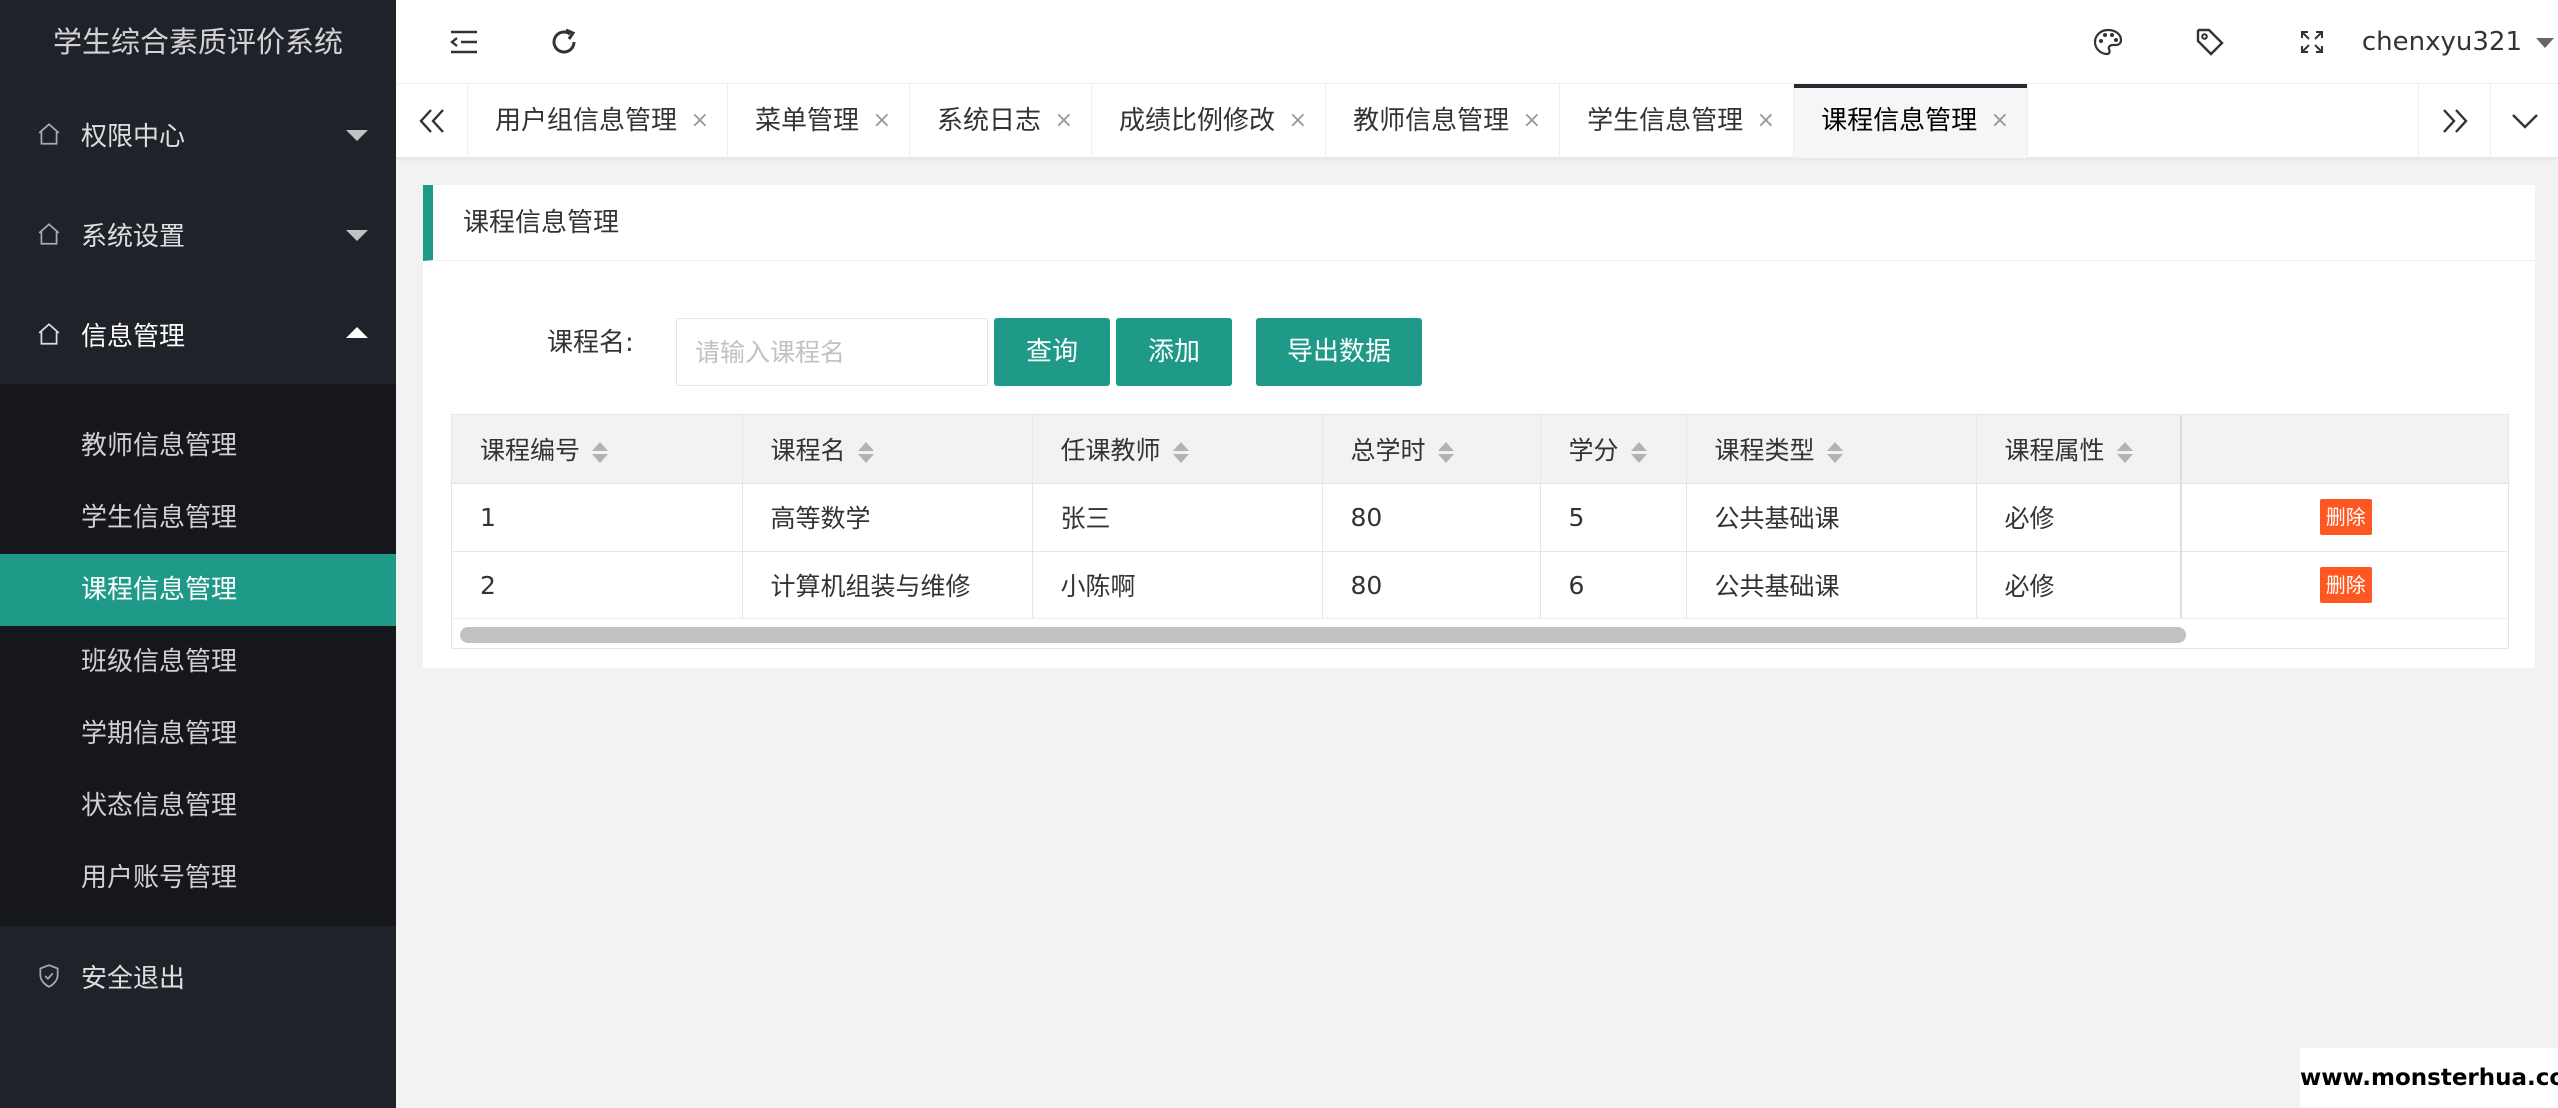 The width and height of the screenshot is (2558, 1108). Describe the element at coordinates (198, 334) in the screenshot. I see `nav-group-info: 信息管理` at that location.